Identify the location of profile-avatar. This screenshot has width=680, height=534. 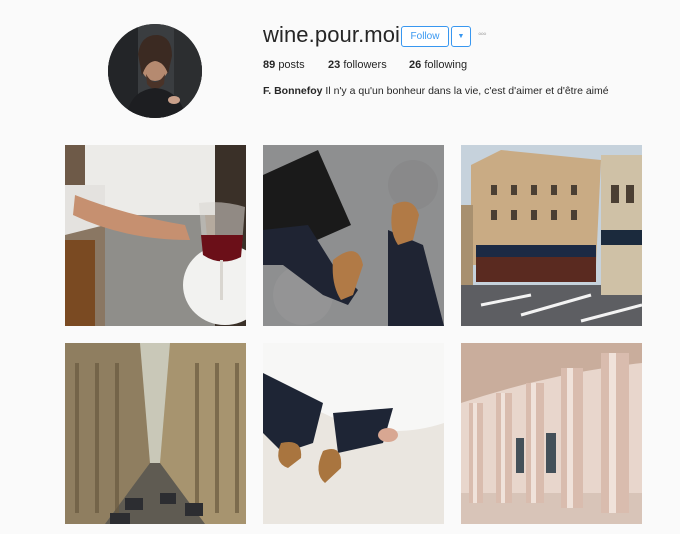
(155, 71).